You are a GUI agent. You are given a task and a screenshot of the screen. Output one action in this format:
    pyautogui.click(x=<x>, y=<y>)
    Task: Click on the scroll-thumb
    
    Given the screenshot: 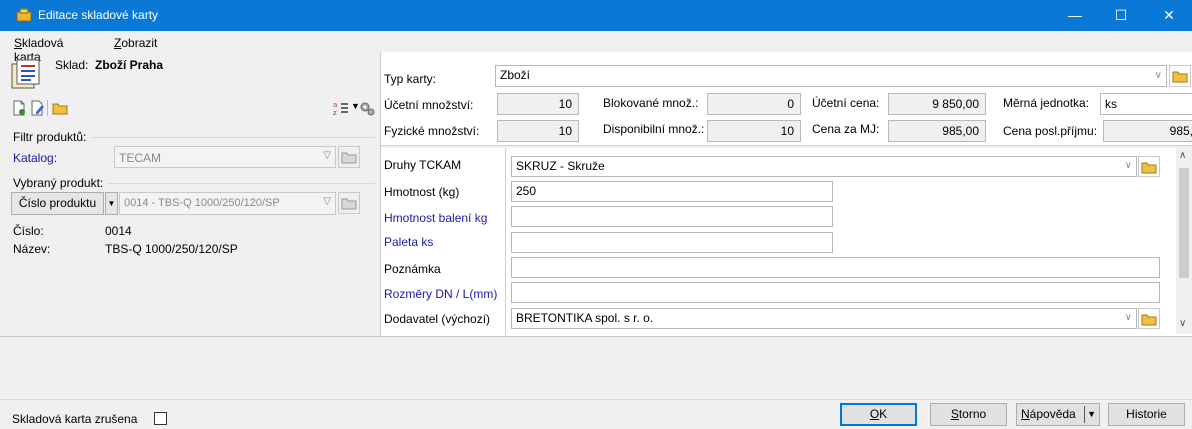 What is the action you would take?
    pyautogui.click(x=1184, y=223)
    